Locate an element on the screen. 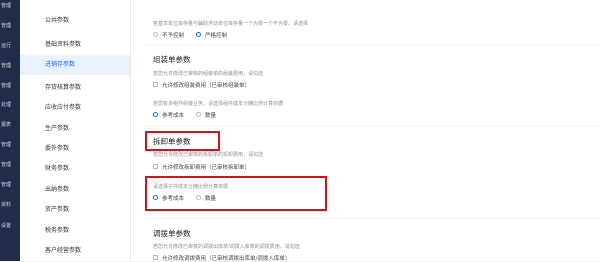  disassemble-option-cost: 参考成本 is located at coordinates (168, 197).